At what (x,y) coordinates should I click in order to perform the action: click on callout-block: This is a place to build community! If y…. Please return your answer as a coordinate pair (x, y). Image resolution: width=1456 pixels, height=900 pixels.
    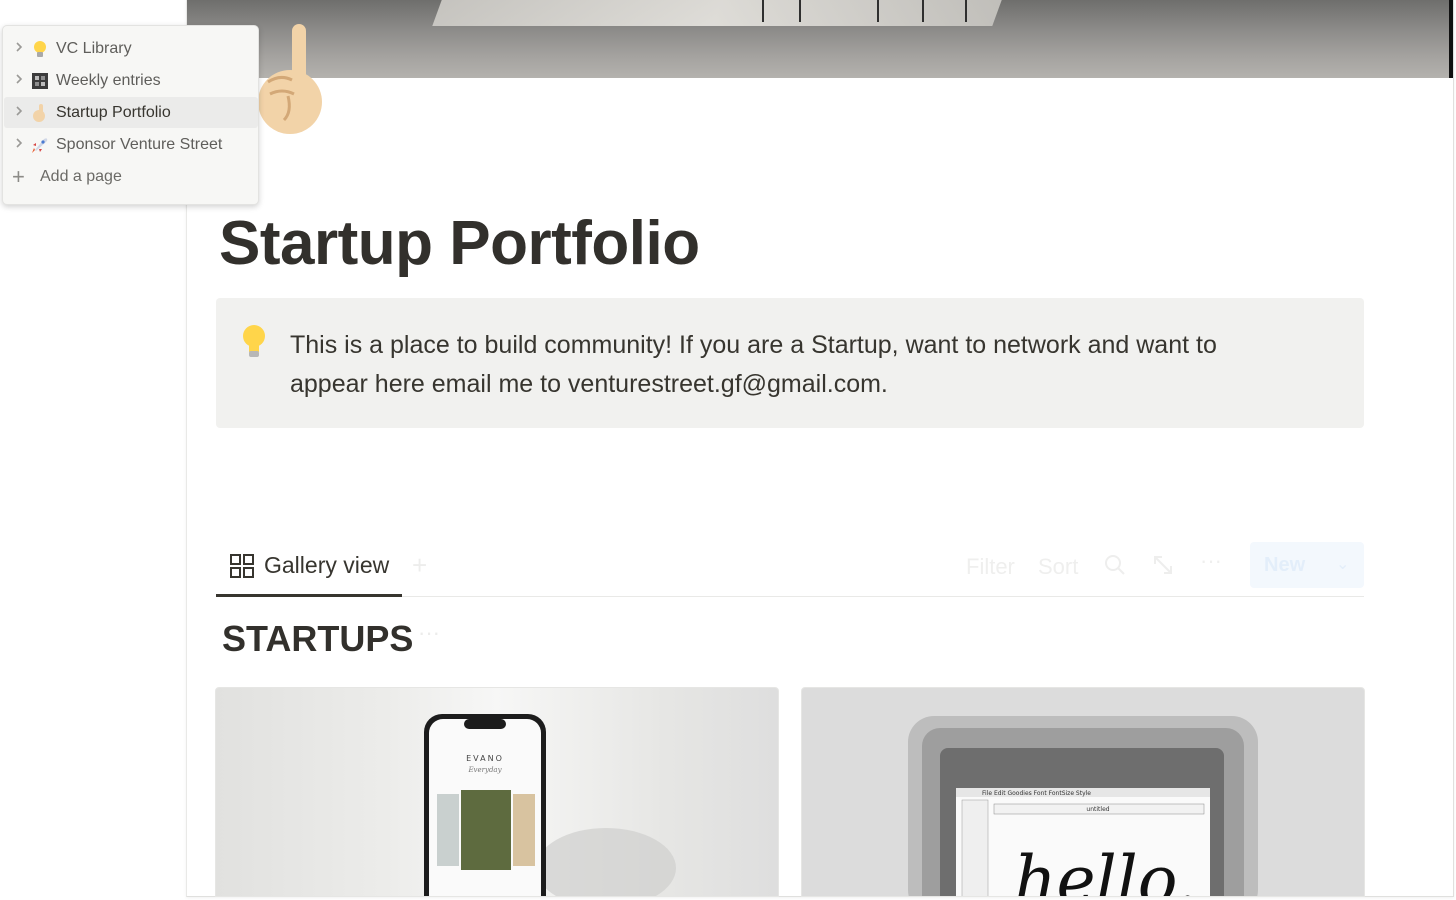
    Looking at the image, I should click on (790, 363).